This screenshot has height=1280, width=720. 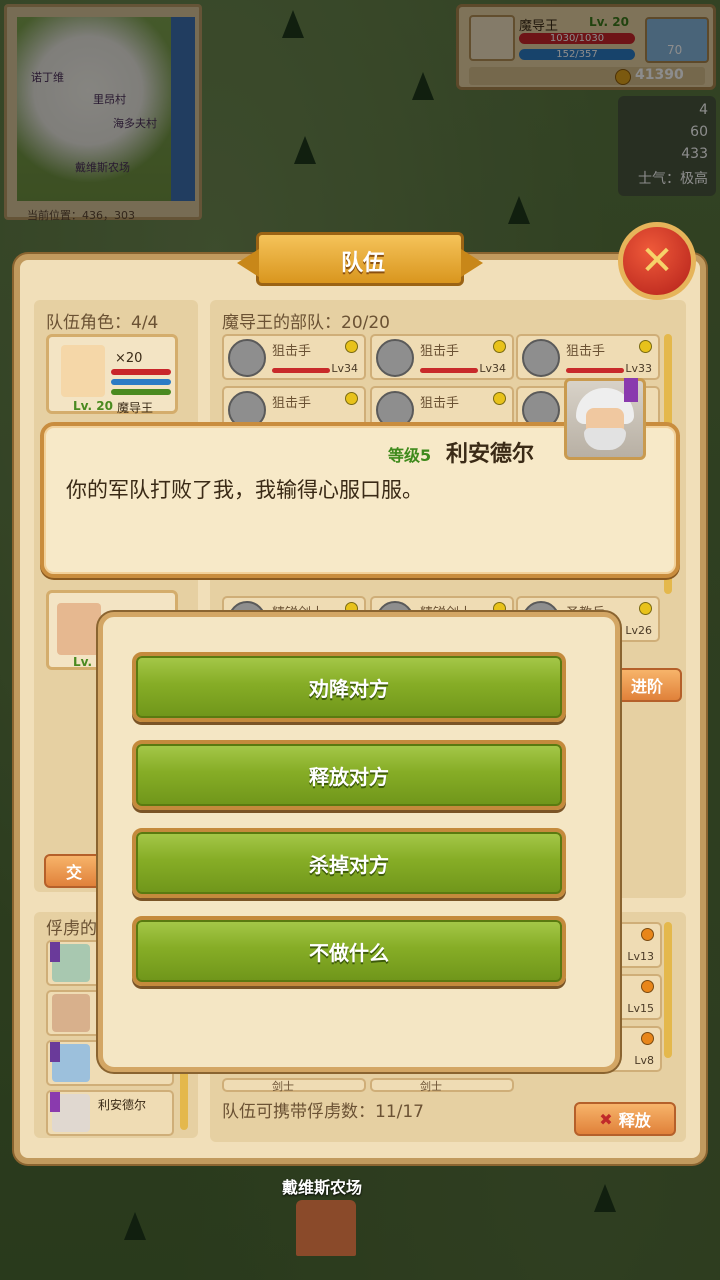 What do you see at coordinates (634, 1120) in the screenshot?
I see `release-label: 释放` at bounding box center [634, 1120].